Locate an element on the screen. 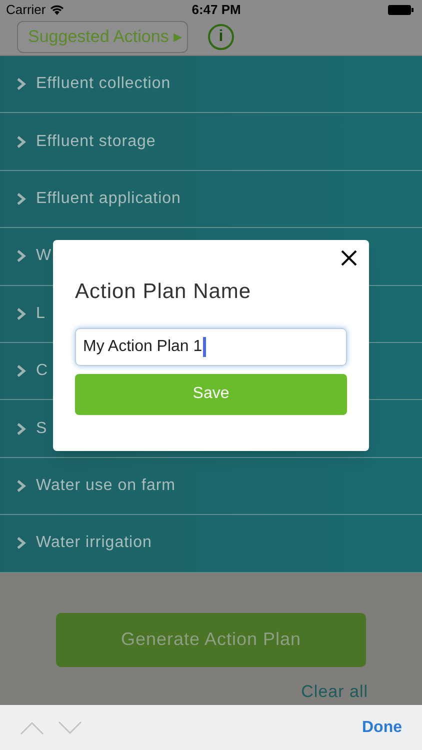 This screenshot has height=750, width=422. battery-icon is located at coordinates (401, 10).